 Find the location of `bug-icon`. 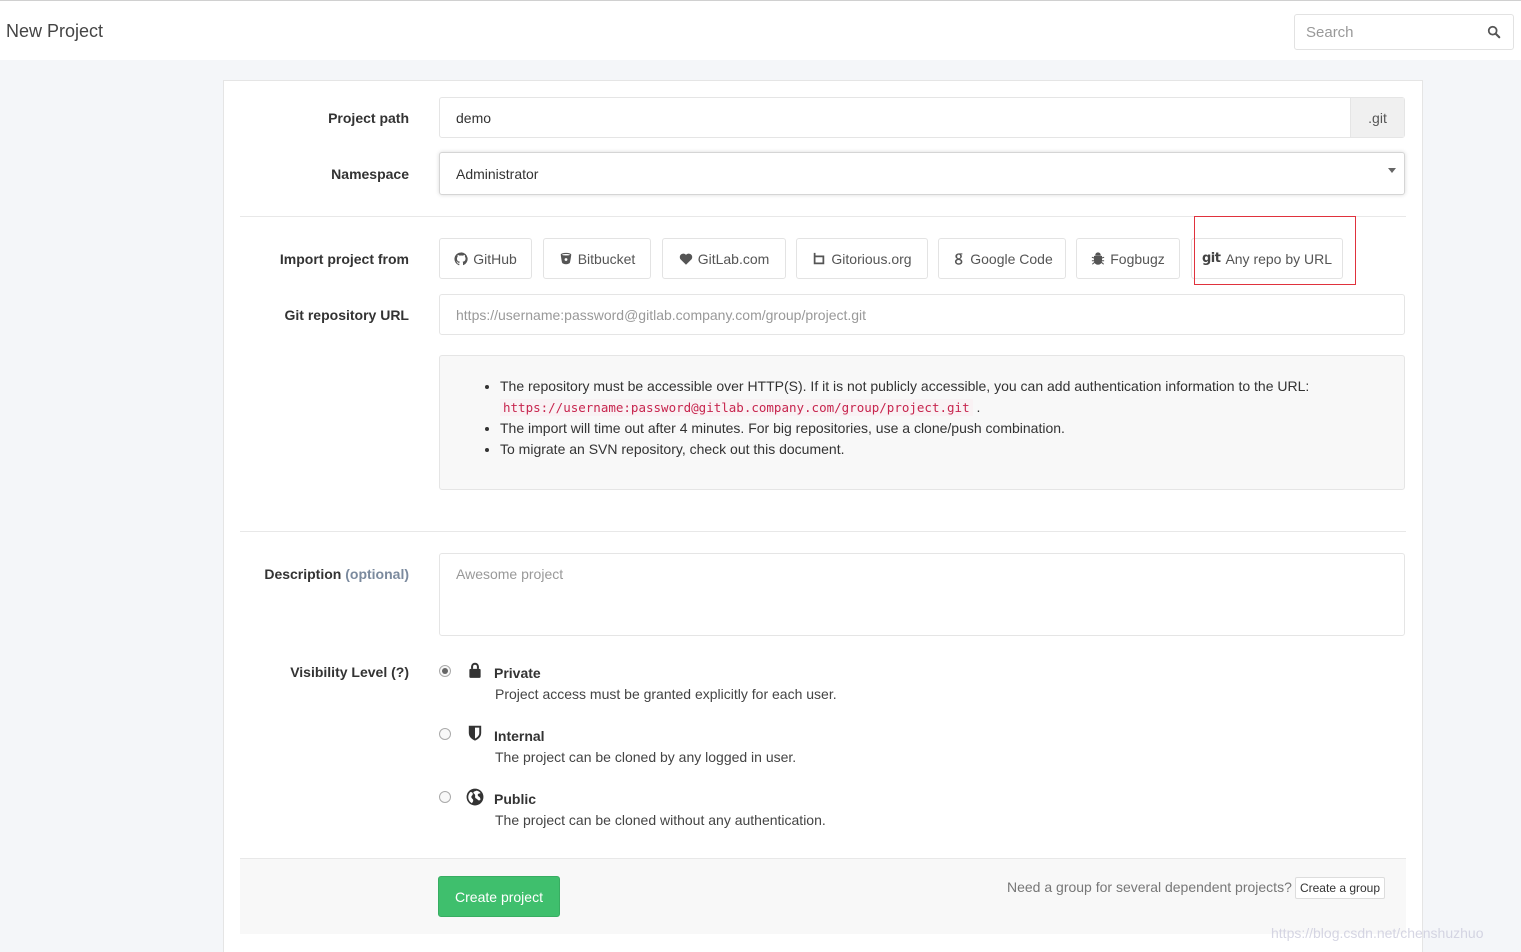

bug-icon is located at coordinates (1098, 258).